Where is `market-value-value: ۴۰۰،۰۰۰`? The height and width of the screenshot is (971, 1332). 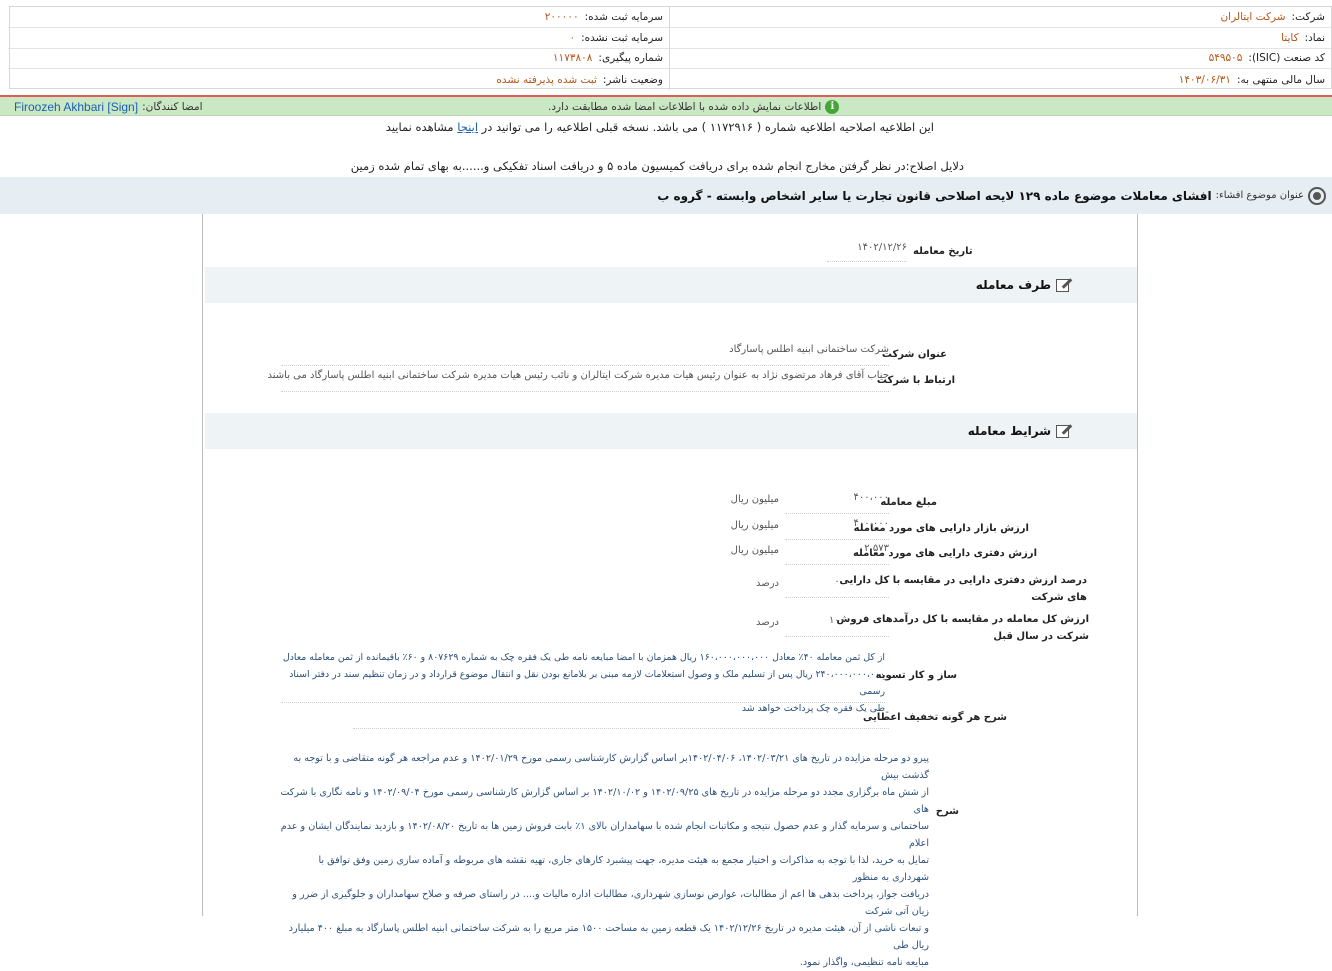 market-value-value: ۴۰۰،۰۰۰ is located at coordinates (837, 529).